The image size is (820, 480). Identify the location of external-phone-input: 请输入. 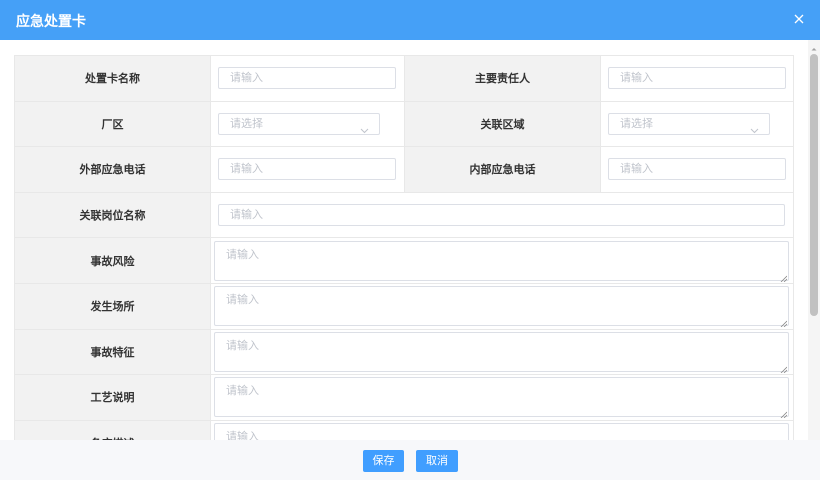
(307, 169).